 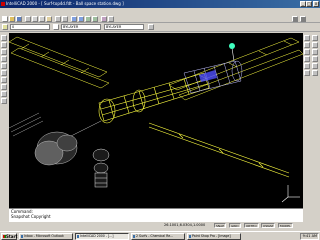 What do you see at coordinates (235, 225) in the screenshot?
I see `grid-toggle: GRID` at bounding box center [235, 225].